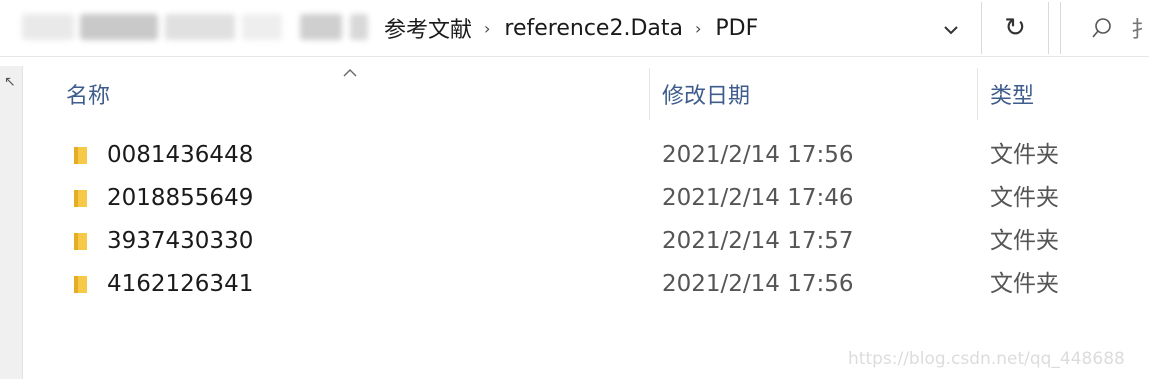 This screenshot has height=379, width=1149. What do you see at coordinates (10, 82) in the screenshot?
I see `collapse-arrow-icon: ↖` at bounding box center [10, 82].